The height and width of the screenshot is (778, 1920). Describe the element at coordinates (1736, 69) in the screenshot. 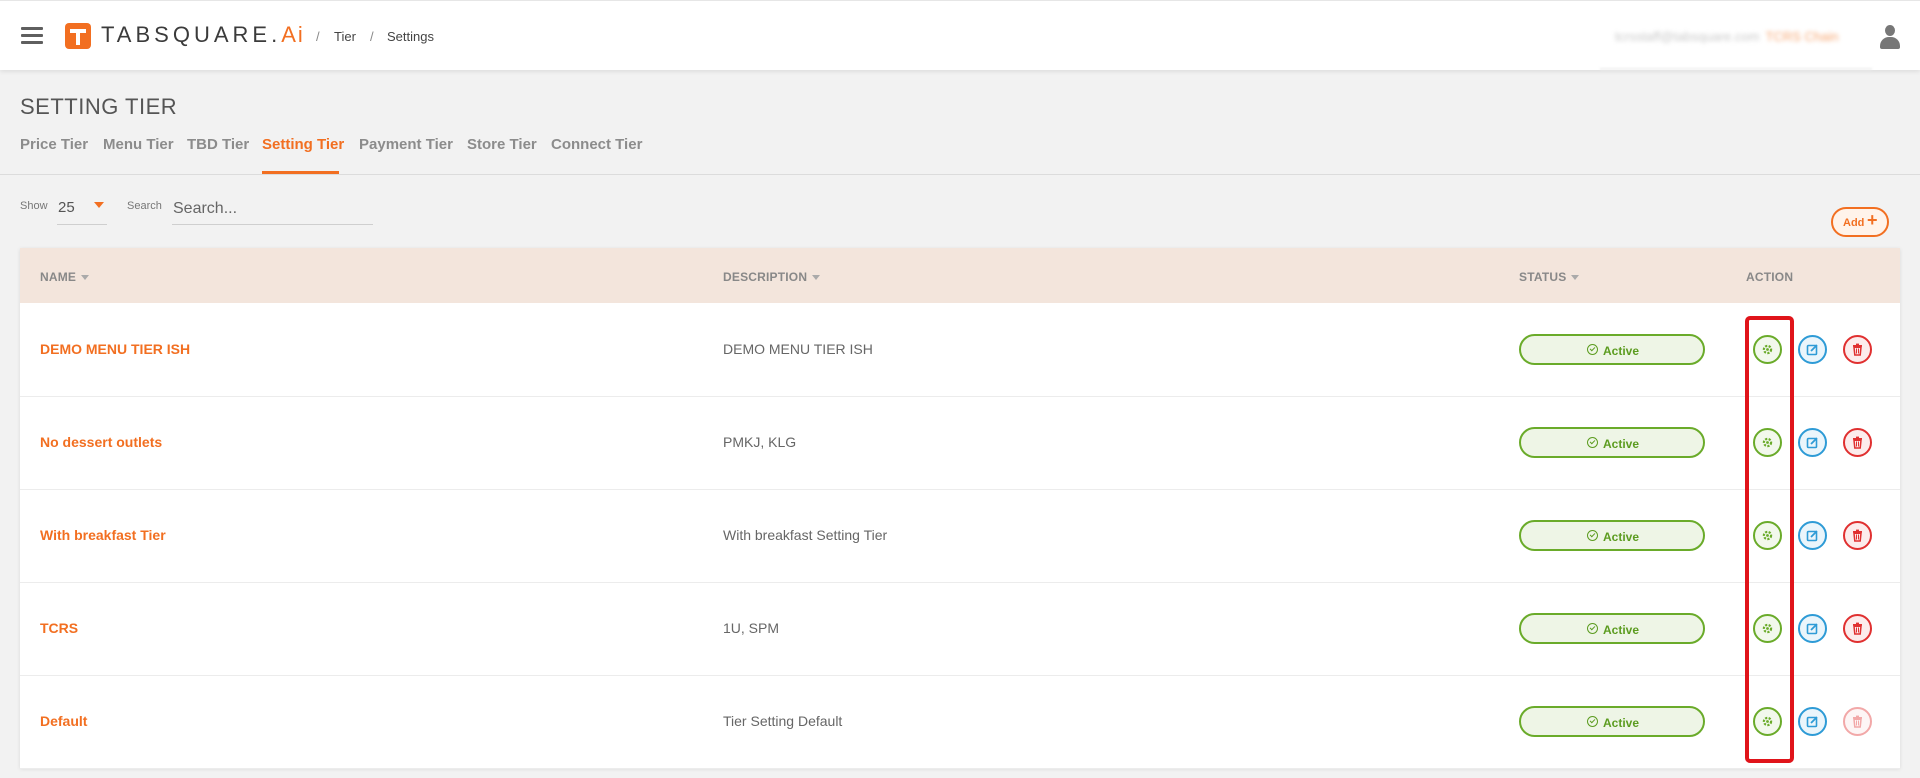

I see `user-divider` at that location.